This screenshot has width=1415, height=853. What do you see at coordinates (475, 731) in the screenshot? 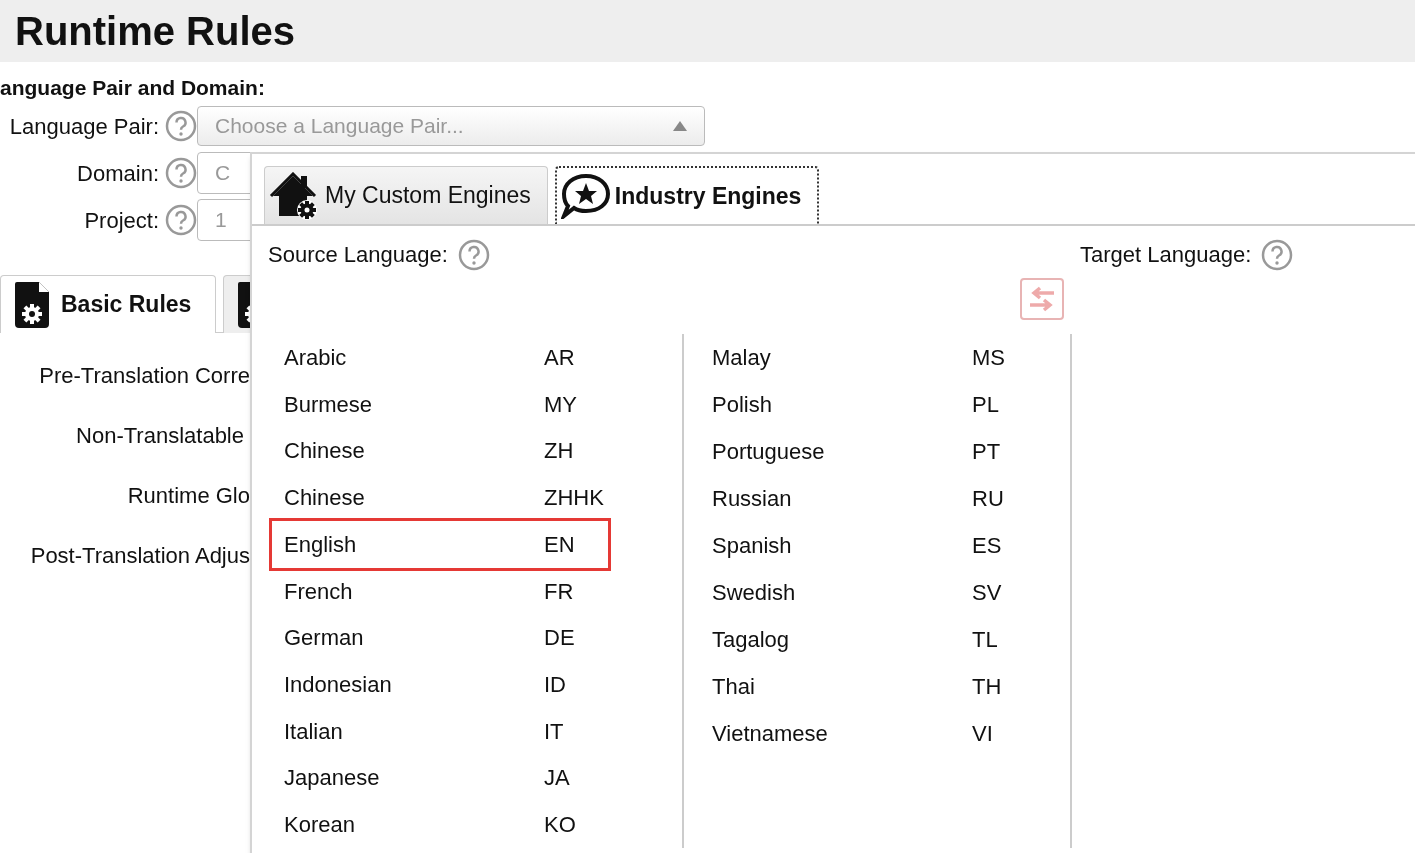
I see `language-option: Italian IT` at bounding box center [475, 731].